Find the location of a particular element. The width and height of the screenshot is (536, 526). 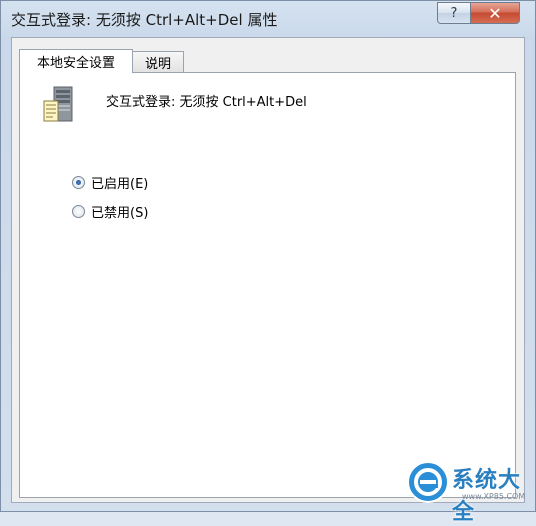

radio-selected-dot is located at coordinates (78, 182).